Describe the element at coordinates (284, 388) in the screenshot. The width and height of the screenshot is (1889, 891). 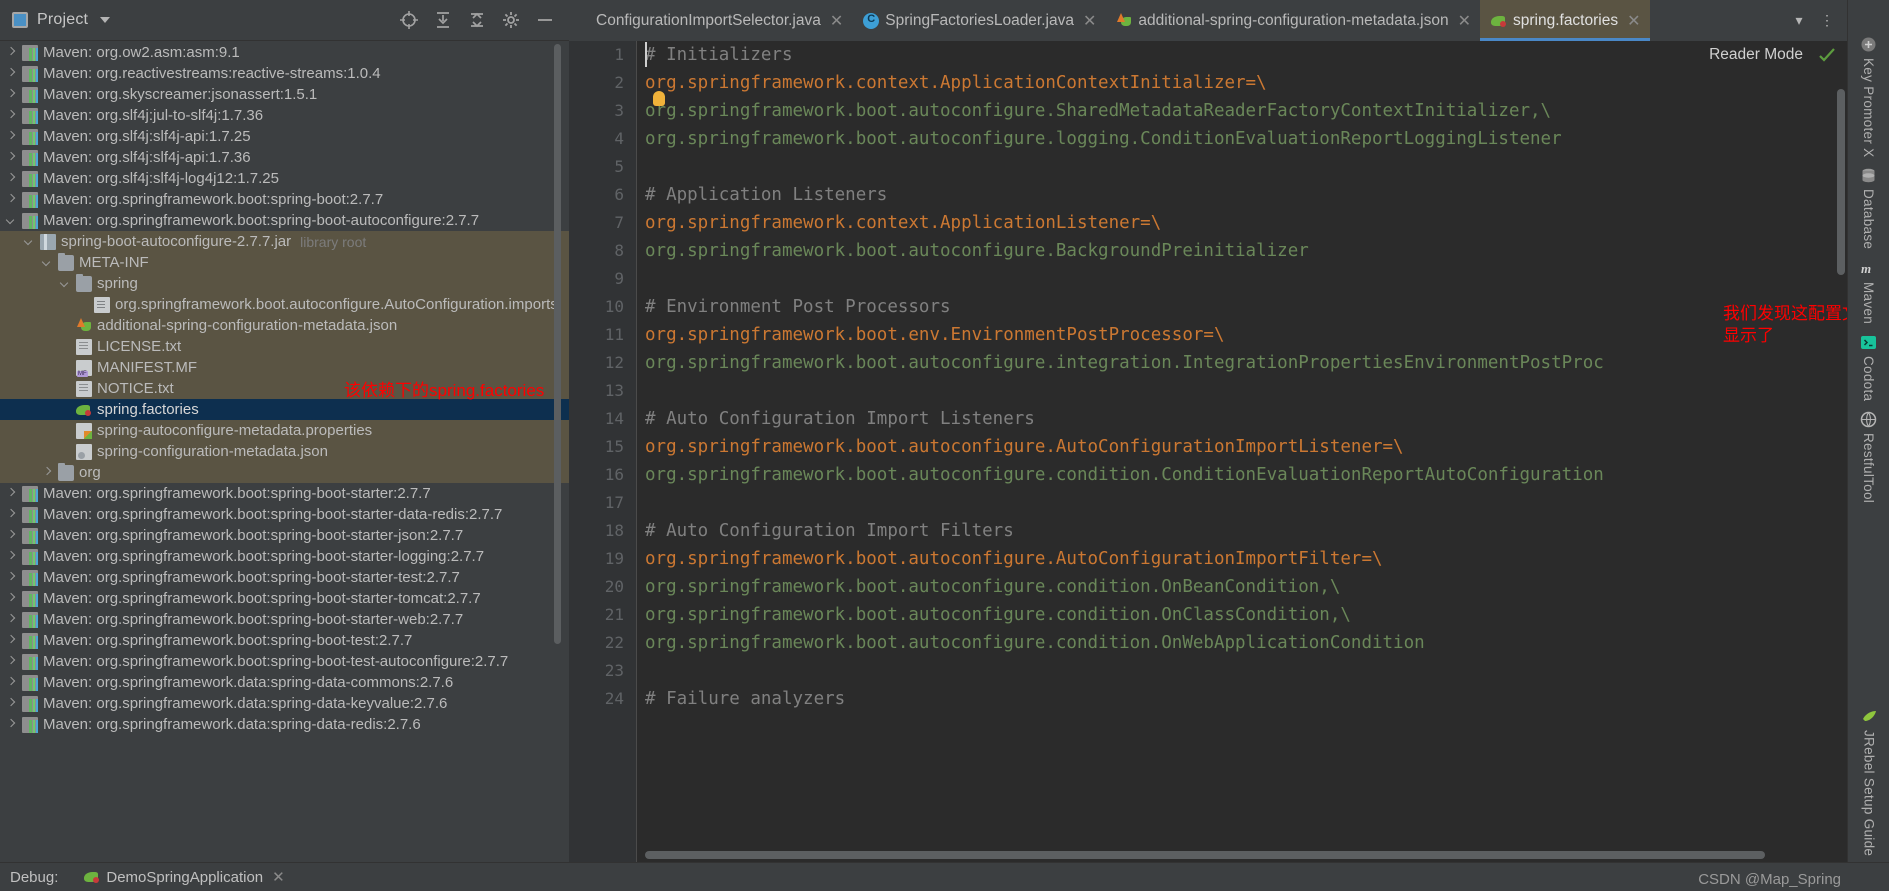
I see `tree-row: NOTICE.txt` at that location.